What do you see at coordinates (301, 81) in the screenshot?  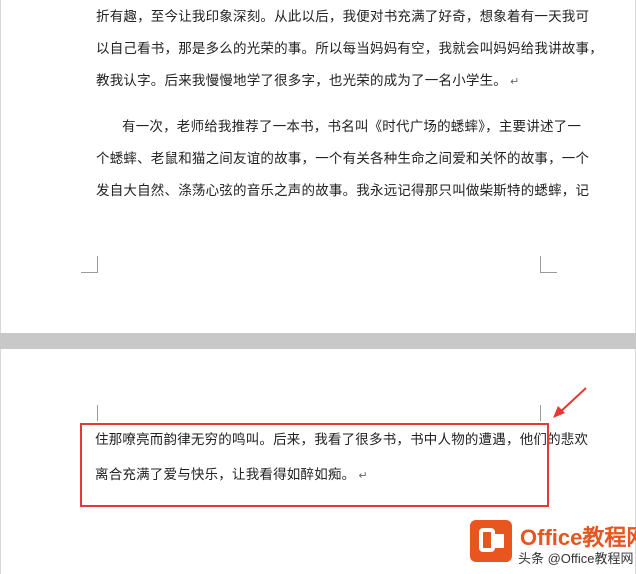 I see `text-span: 教我认字。后来我慢慢地学了很多字，也光荣的成为了一名小学生。` at bounding box center [301, 81].